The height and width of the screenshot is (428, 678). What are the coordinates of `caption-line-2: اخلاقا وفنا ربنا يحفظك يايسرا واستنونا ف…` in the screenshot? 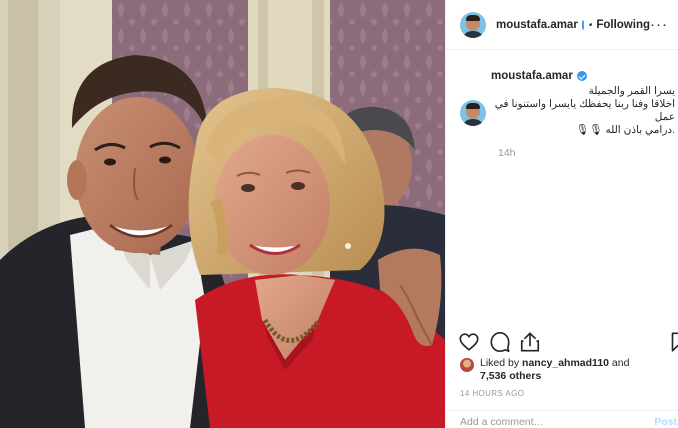 It's located at (584, 110).